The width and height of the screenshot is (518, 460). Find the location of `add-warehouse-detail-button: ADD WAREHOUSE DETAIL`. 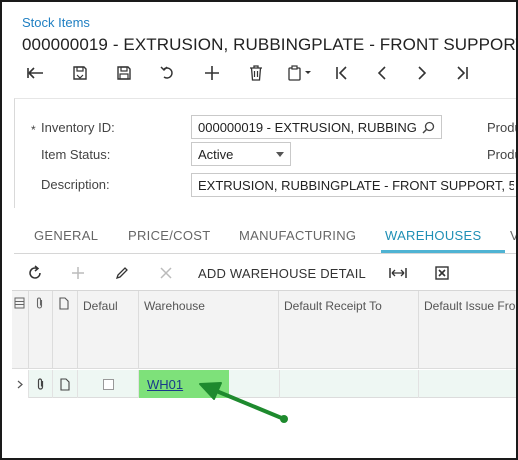

add-warehouse-detail-button: ADD WAREHOUSE DETAIL is located at coordinates (282, 273).